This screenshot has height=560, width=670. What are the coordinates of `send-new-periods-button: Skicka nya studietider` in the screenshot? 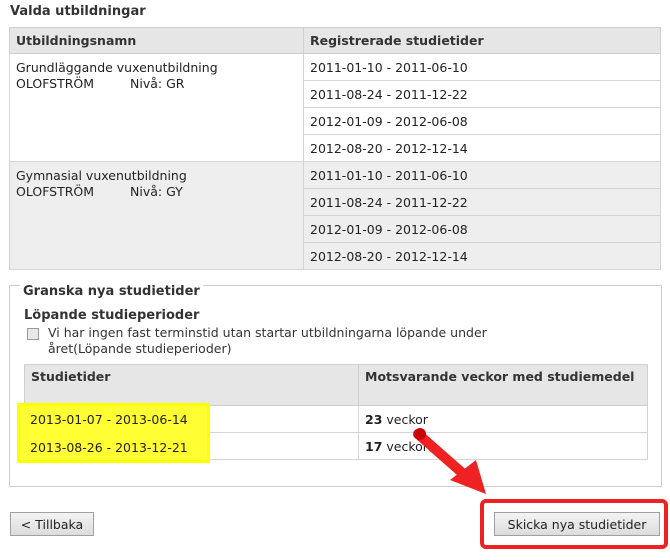 It's located at (577, 524).